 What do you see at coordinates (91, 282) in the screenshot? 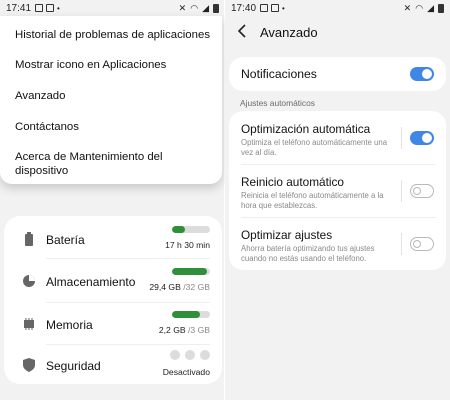
I see `stat-label: Almacenamiento` at bounding box center [91, 282].